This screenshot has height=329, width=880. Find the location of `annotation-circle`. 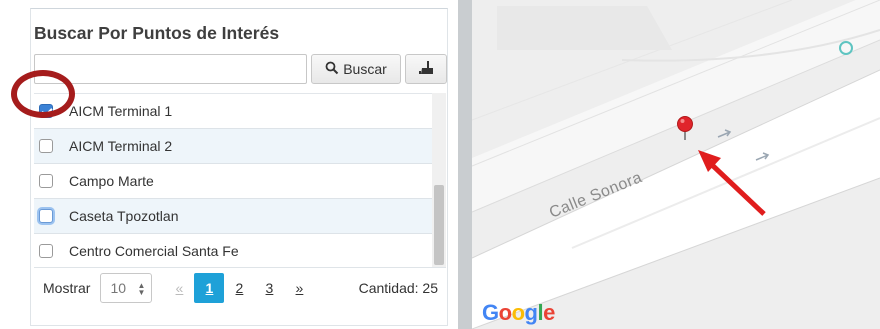

annotation-circle is located at coordinates (43, 94).